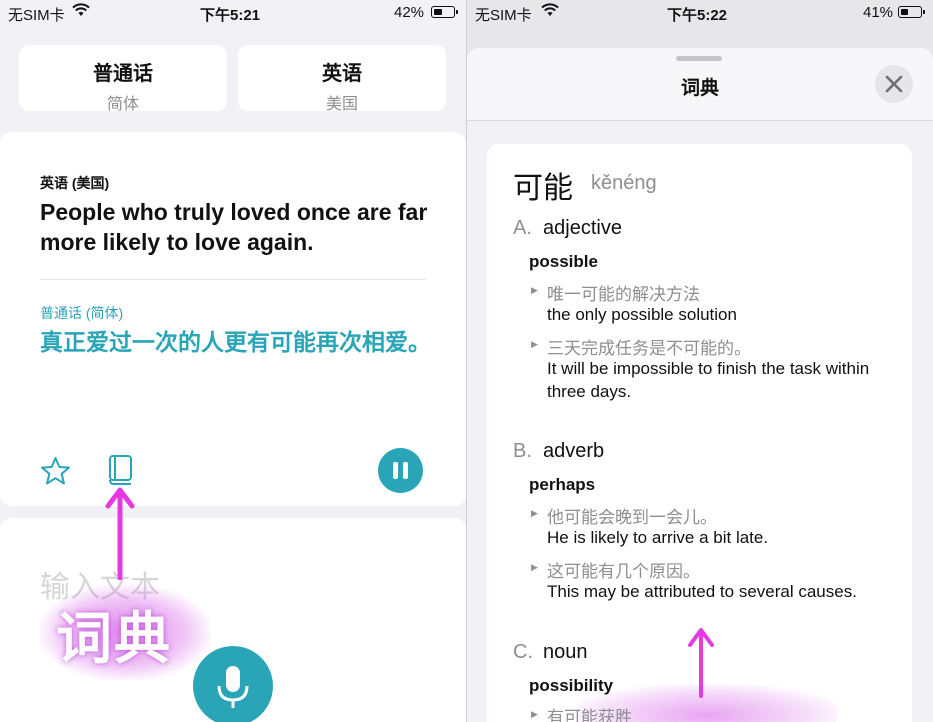 Image resolution: width=933 pixels, height=722 pixels. I want to click on source-language-button: 普通话 简体, so click(123, 79).